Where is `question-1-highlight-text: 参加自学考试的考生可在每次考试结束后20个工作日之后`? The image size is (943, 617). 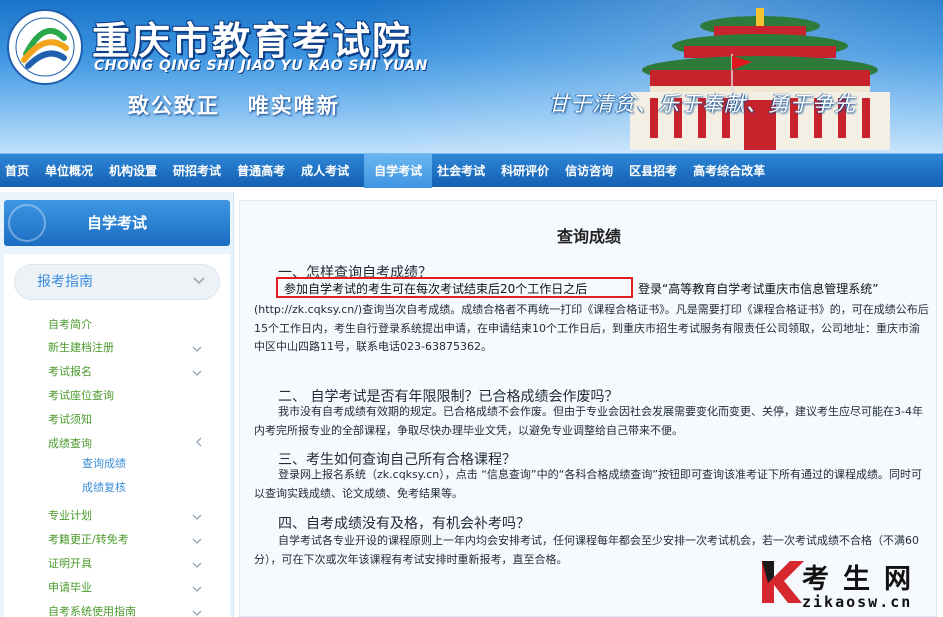 question-1-highlight-text: 参加自学考试的考生可在每次考试结束后20个工作日之后 is located at coordinates (436, 289).